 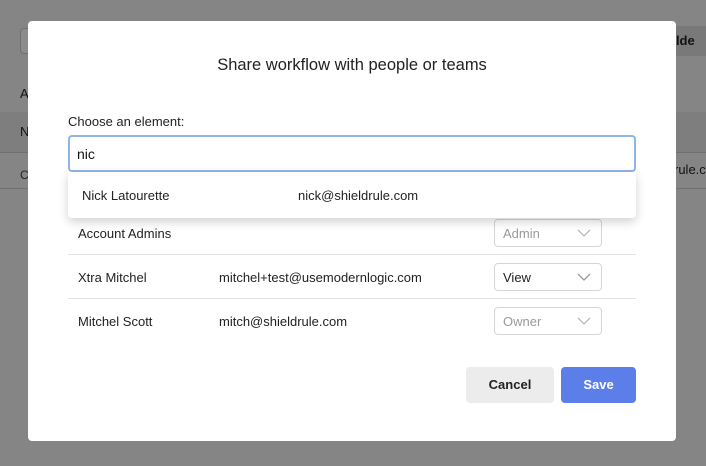 I want to click on role-select: Admin, so click(x=548, y=233).